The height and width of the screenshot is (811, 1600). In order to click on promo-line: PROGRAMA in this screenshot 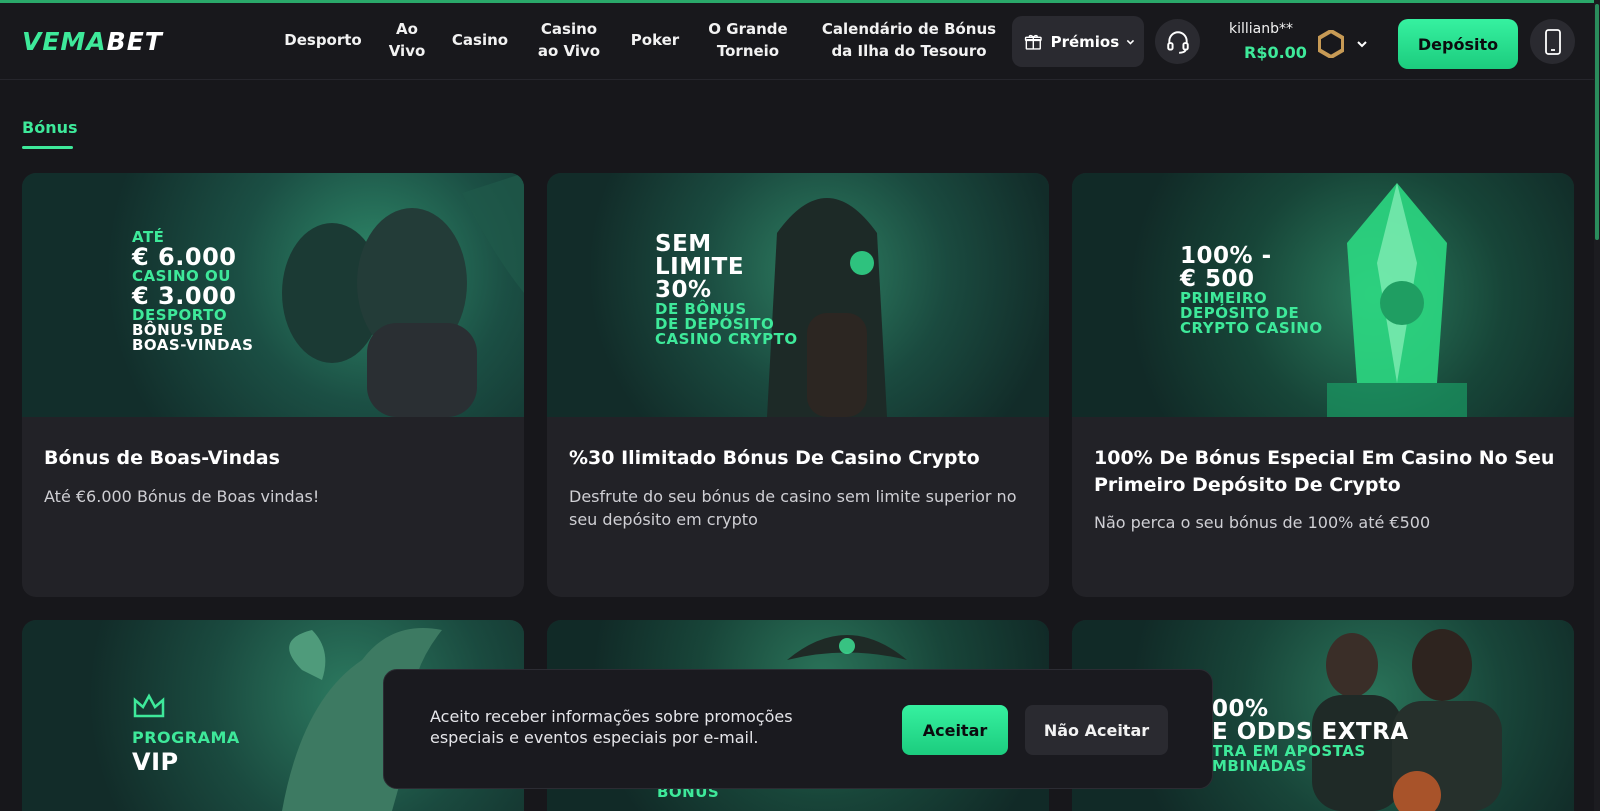, I will do `click(186, 737)`.